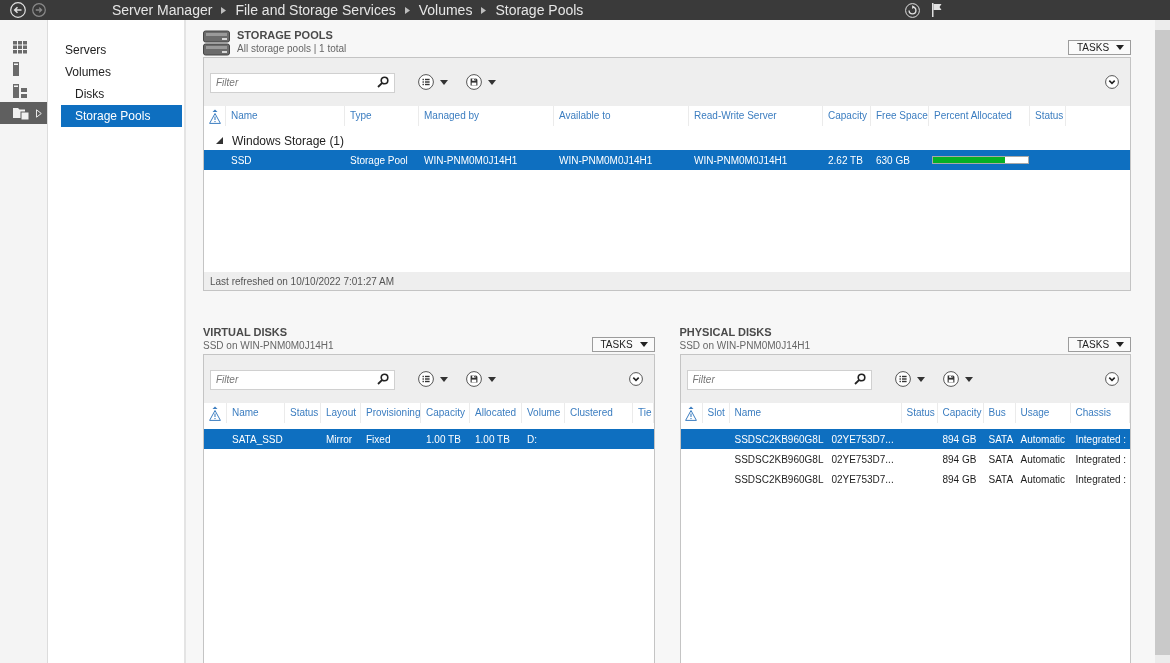 The height and width of the screenshot is (663, 1170). What do you see at coordinates (937, 10) in the screenshot?
I see `flag-icon` at bounding box center [937, 10].